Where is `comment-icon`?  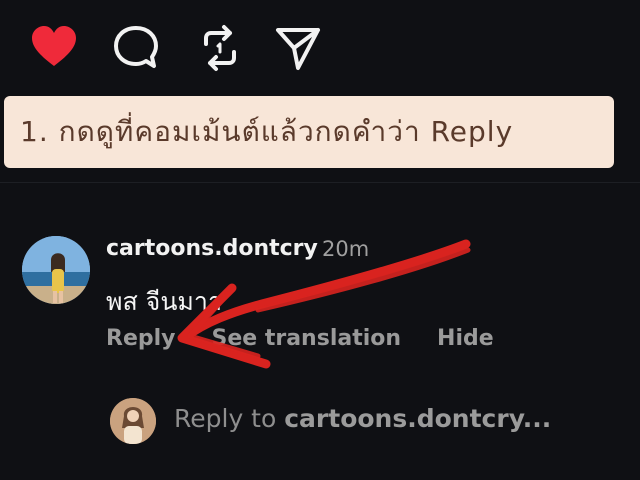
comment-icon is located at coordinates (136, 48).